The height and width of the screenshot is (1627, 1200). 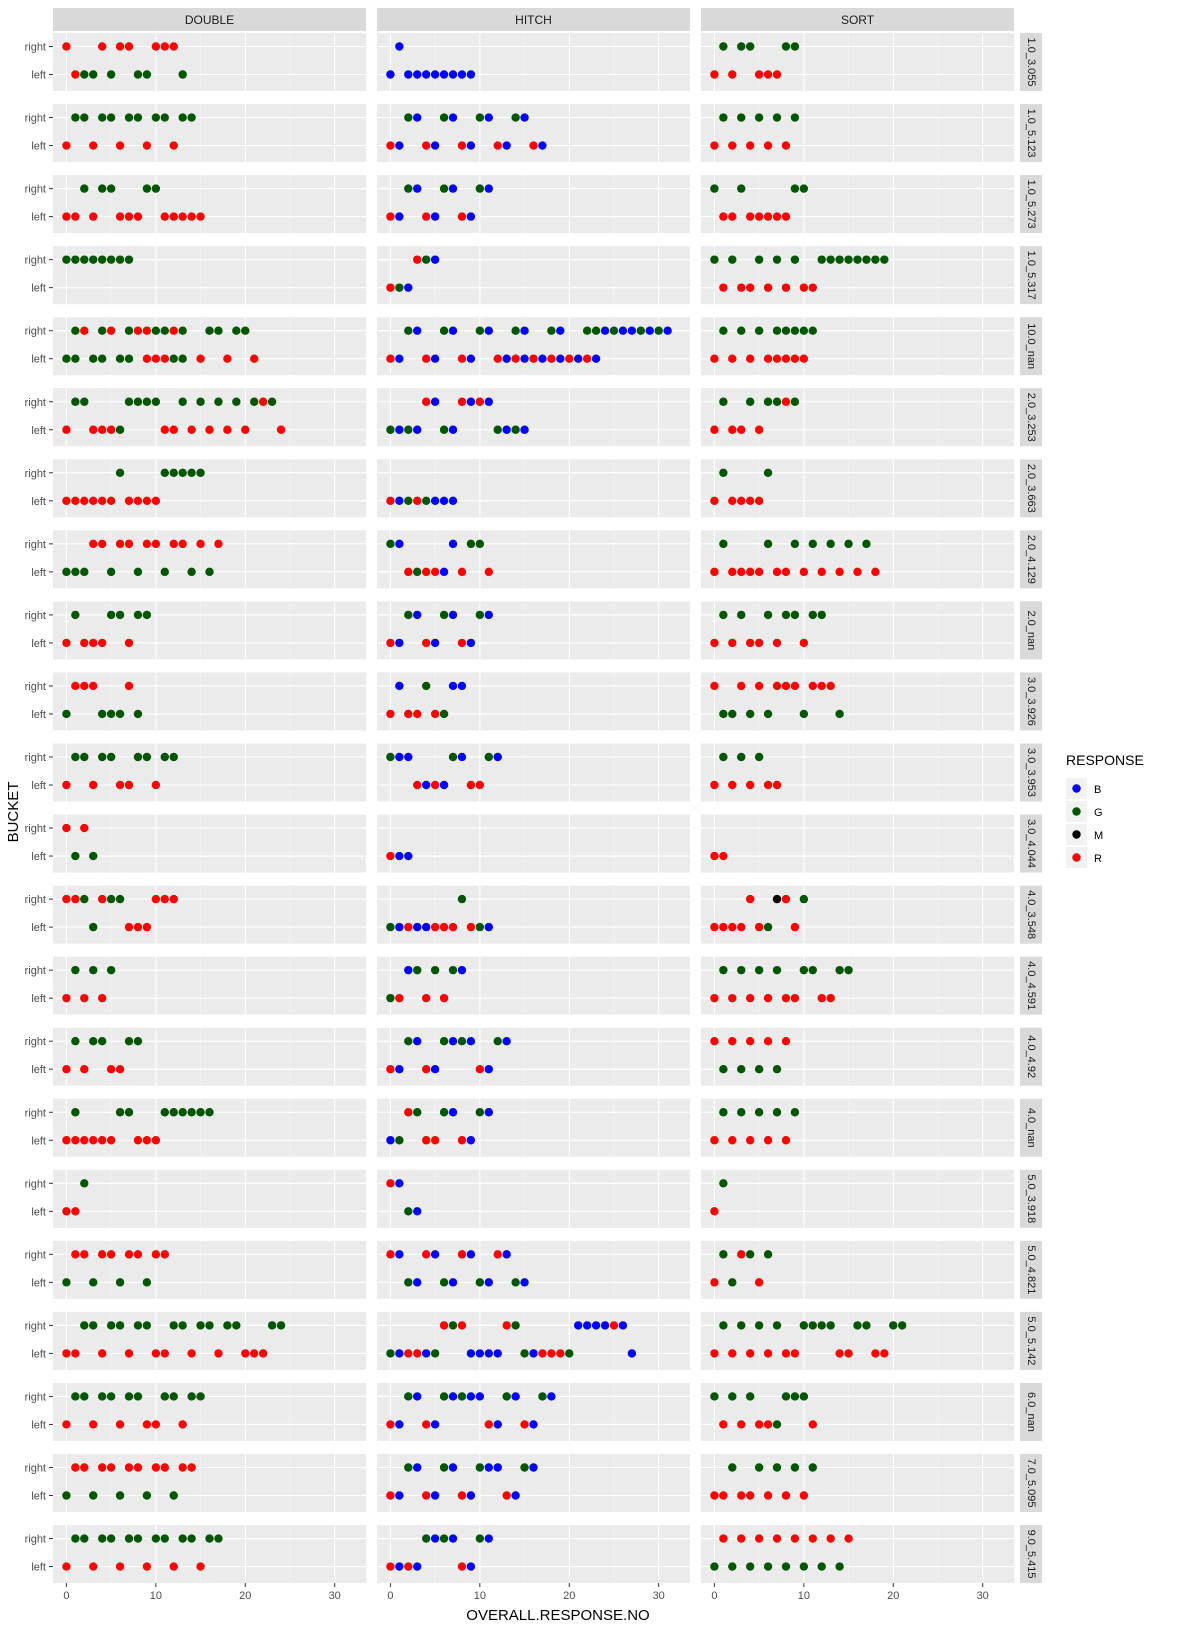 I want to click on row-strip-label: 2.0_3.663, so click(x=1031, y=488).